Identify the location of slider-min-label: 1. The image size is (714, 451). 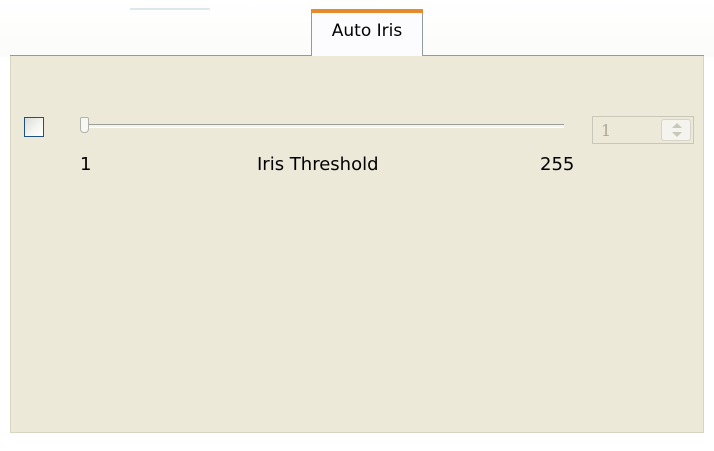
(86, 164).